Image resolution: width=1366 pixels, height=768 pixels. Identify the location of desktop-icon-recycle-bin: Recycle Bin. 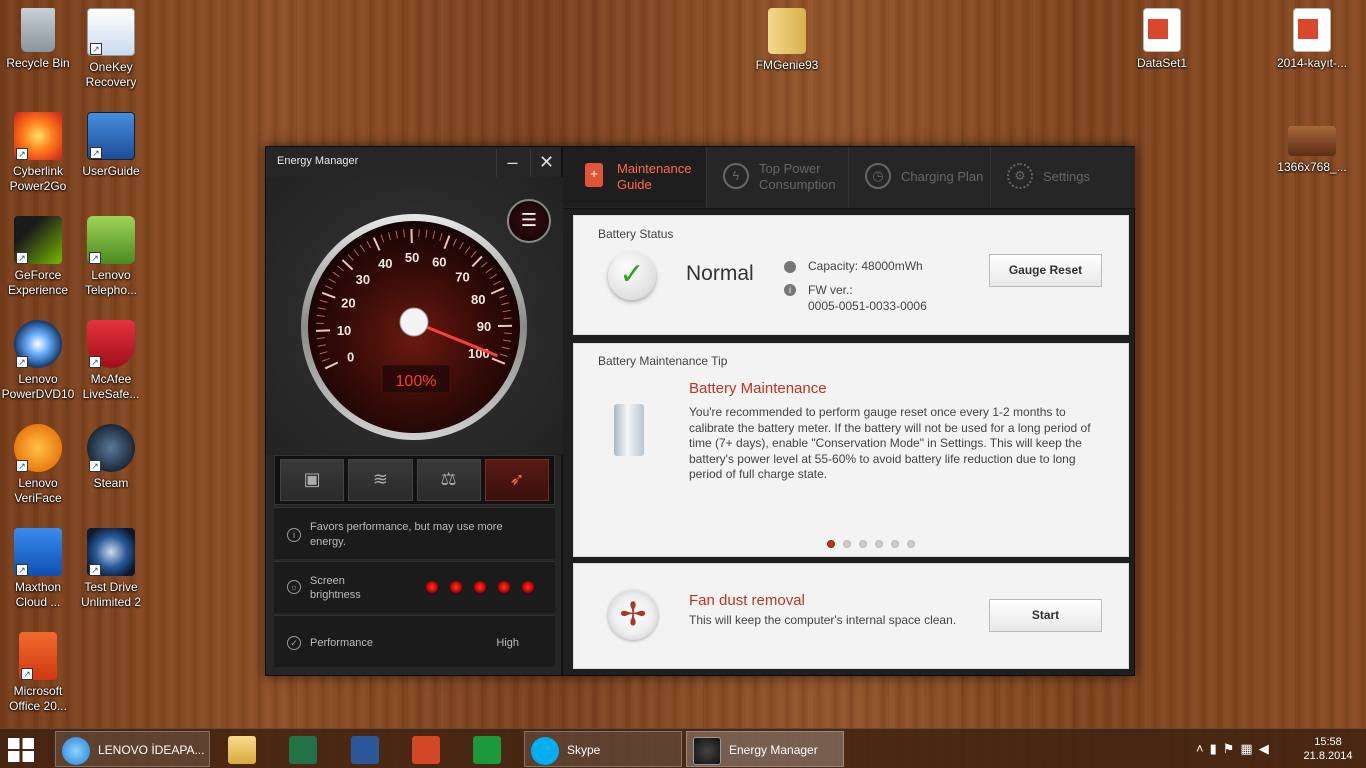
(38, 39).